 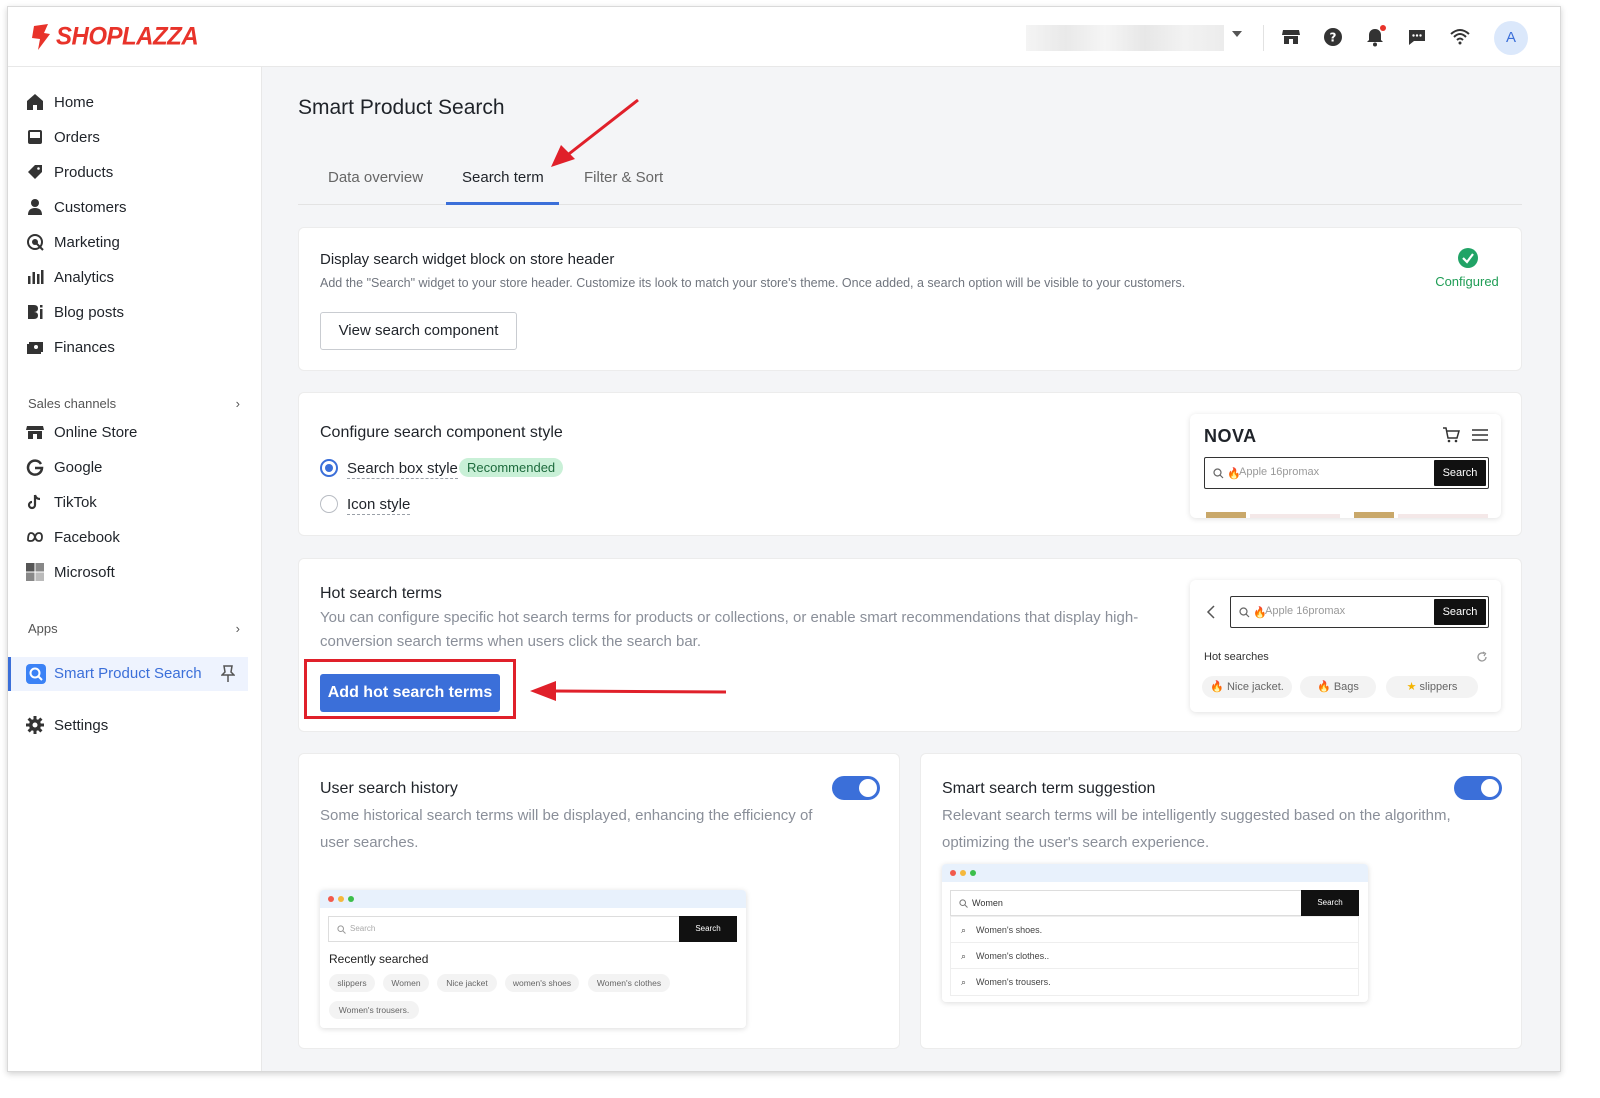 I want to click on avatar: A, so click(x=1511, y=38).